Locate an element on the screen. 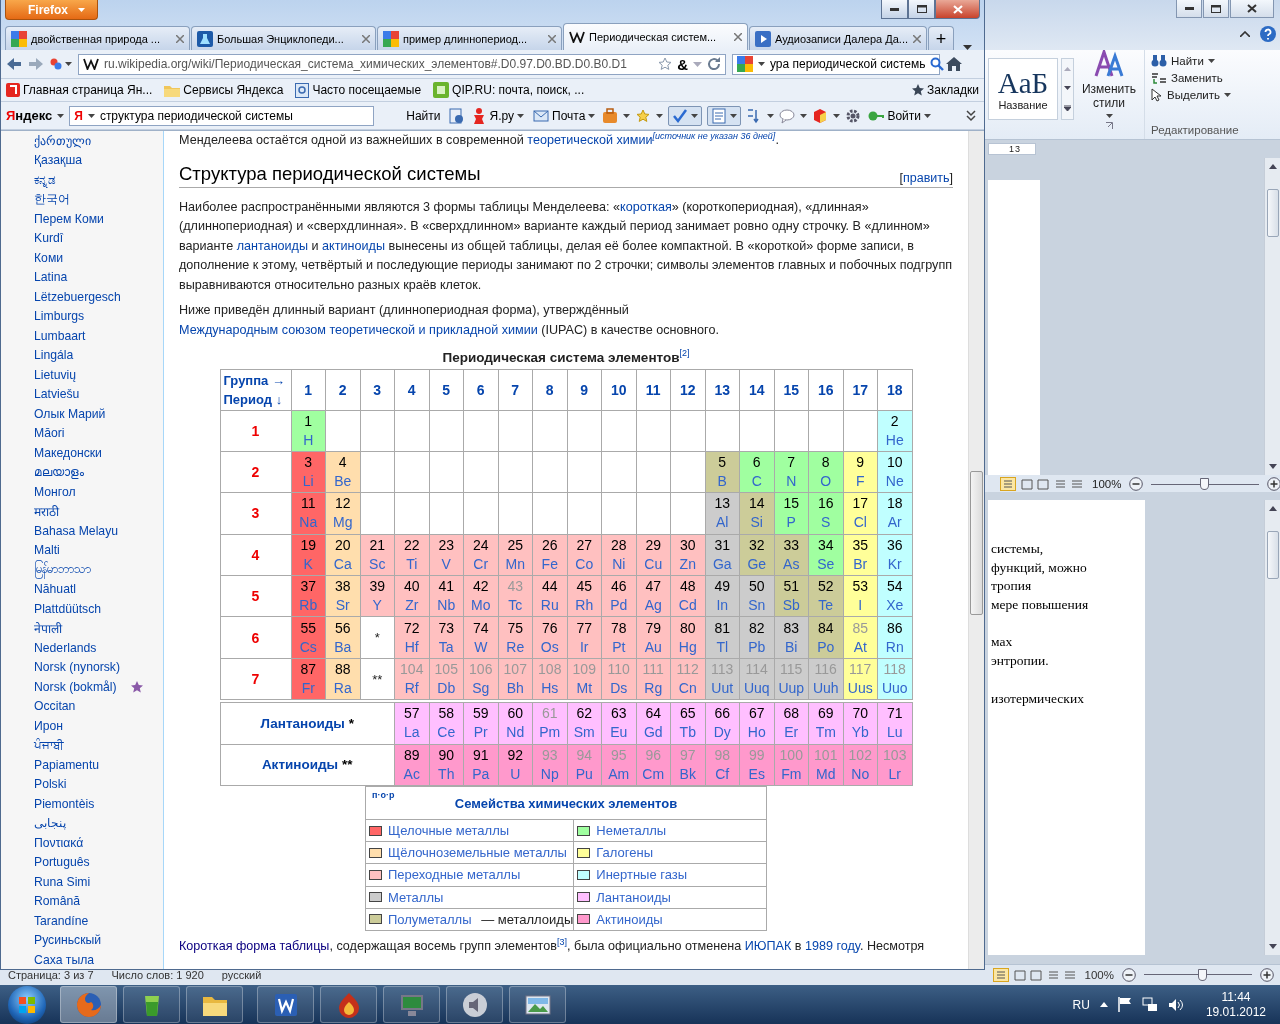 This screenshot has width=1280, height=1024. chevron-icon is located at coordinates (971, 115).